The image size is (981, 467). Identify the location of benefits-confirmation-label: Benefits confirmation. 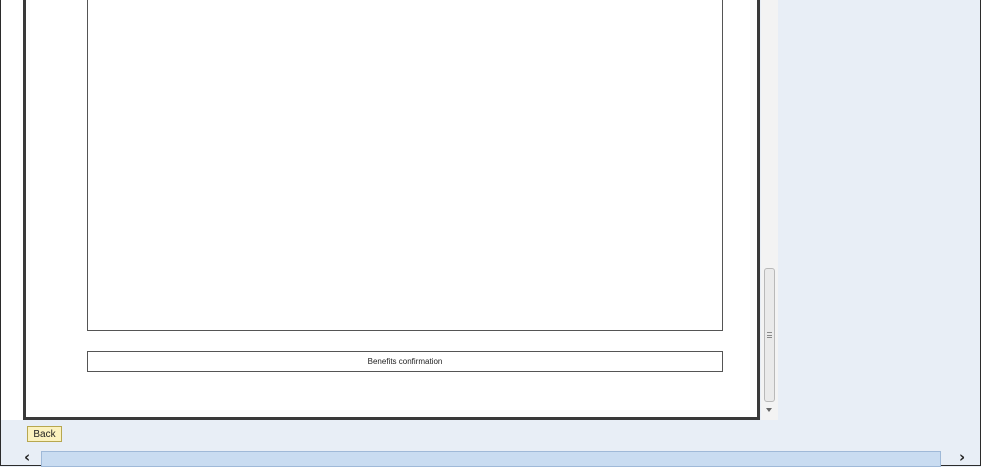
(405, 361).